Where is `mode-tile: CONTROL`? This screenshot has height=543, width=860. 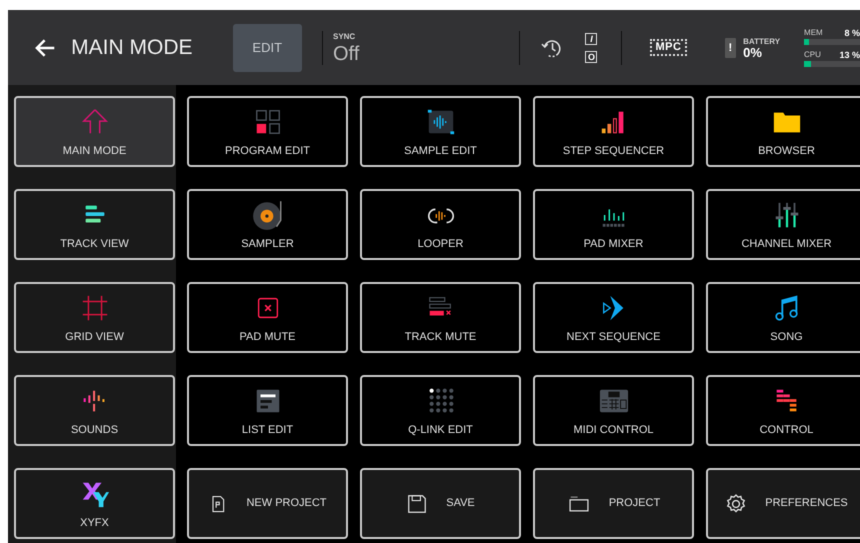
mode-tile: CONTROL is located at coordinates (783, 410).